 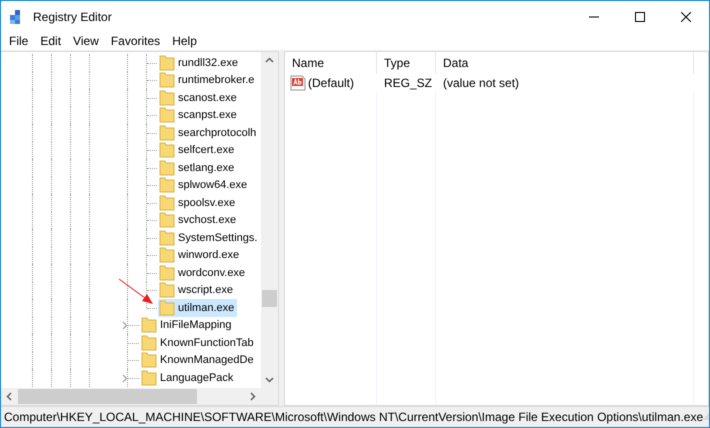 I want to click on value-name: (Default), so click(x=331, y=83).